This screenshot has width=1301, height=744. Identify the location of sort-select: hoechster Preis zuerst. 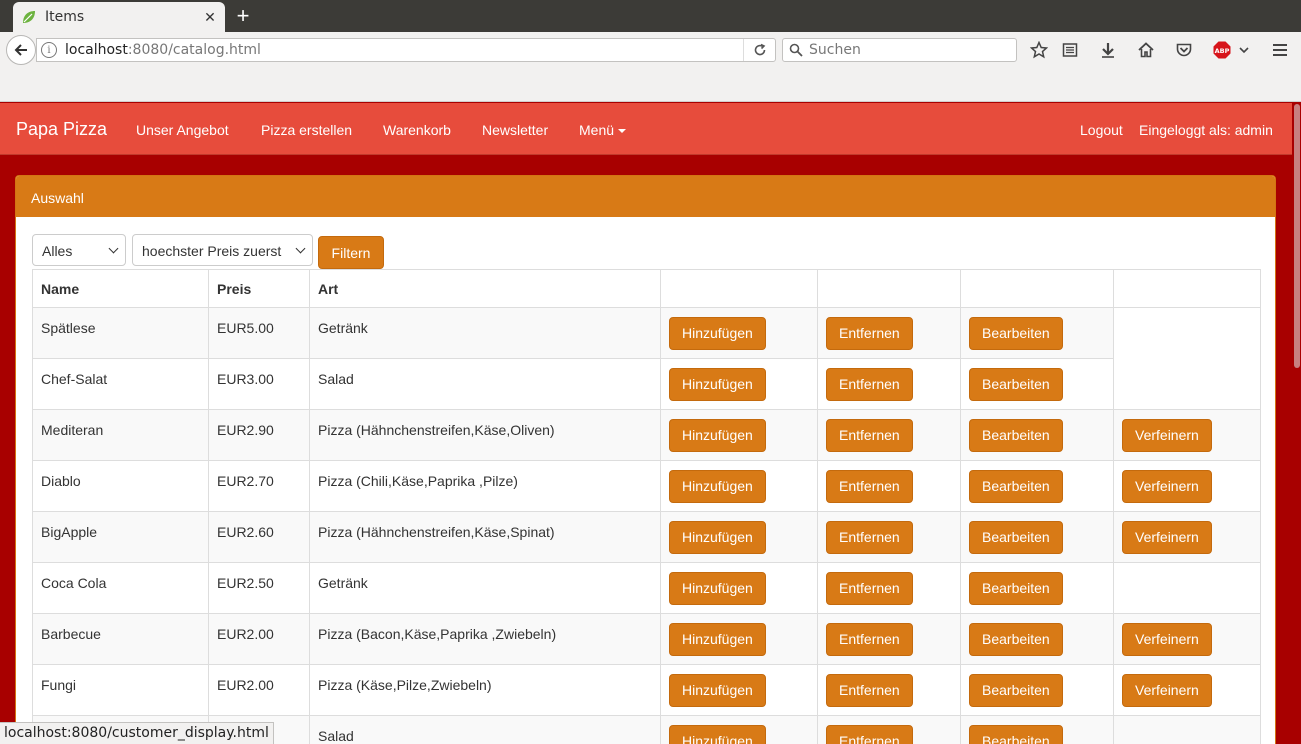
(222, 250).